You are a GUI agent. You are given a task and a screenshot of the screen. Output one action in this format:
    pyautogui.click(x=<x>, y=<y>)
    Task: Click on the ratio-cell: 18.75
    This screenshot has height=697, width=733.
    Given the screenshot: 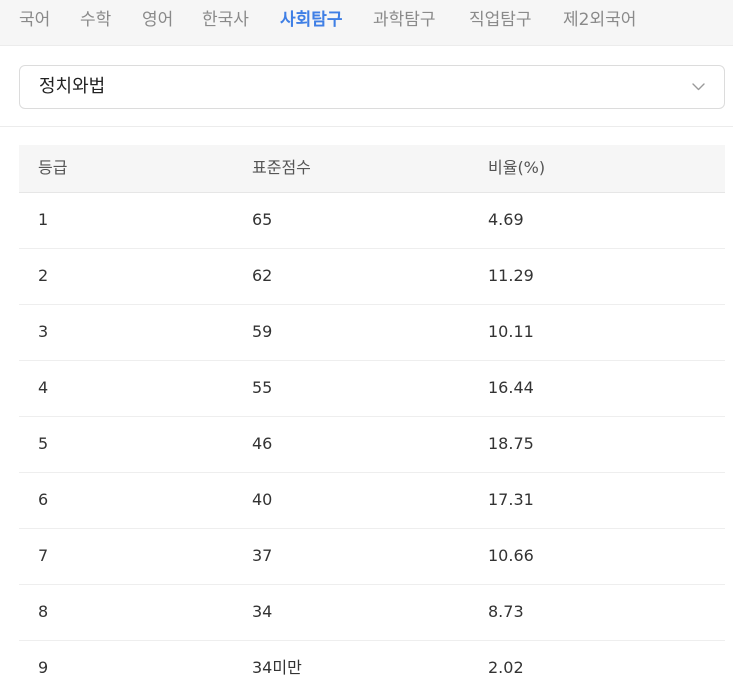 What is the action you would take?
    pyautogui.click(x=511, y=443)
    